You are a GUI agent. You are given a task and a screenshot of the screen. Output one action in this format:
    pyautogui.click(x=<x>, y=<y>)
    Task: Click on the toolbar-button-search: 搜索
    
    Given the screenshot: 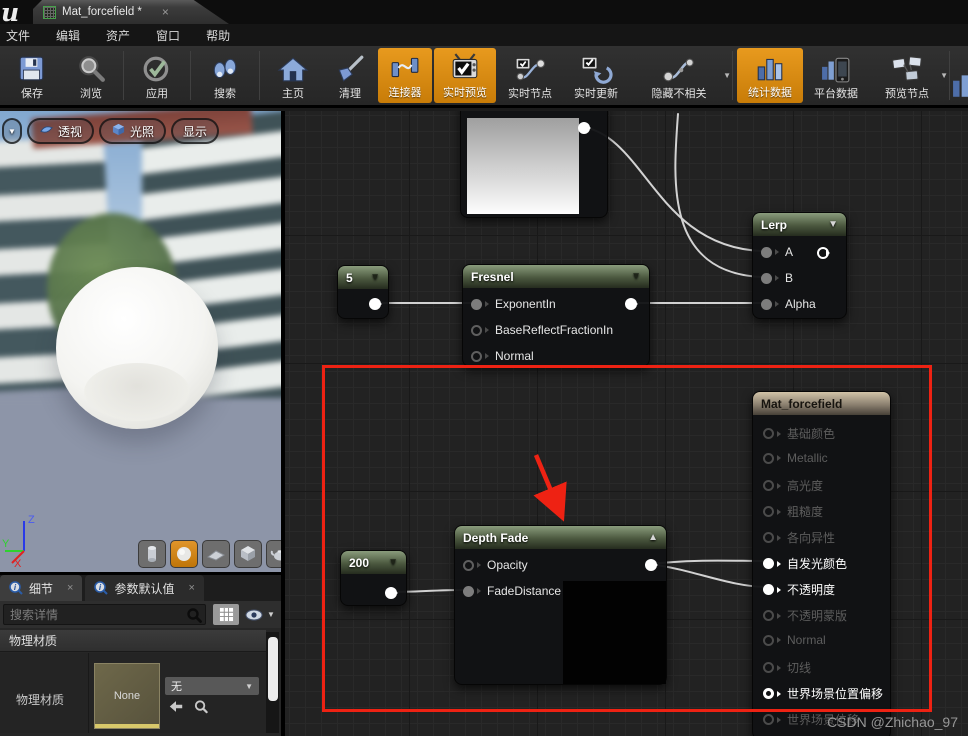 What is the action you would take?
    pyautogui.click(x=225, y=75)
    